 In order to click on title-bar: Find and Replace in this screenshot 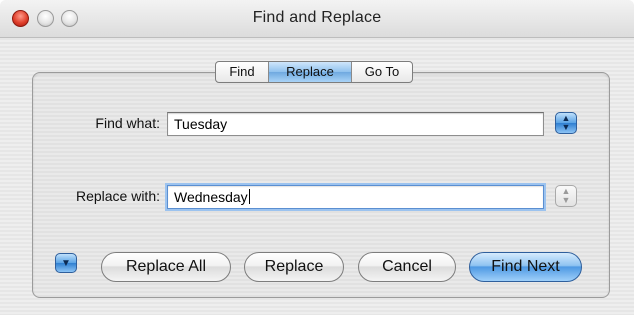, I will do `click(317, 19)`.